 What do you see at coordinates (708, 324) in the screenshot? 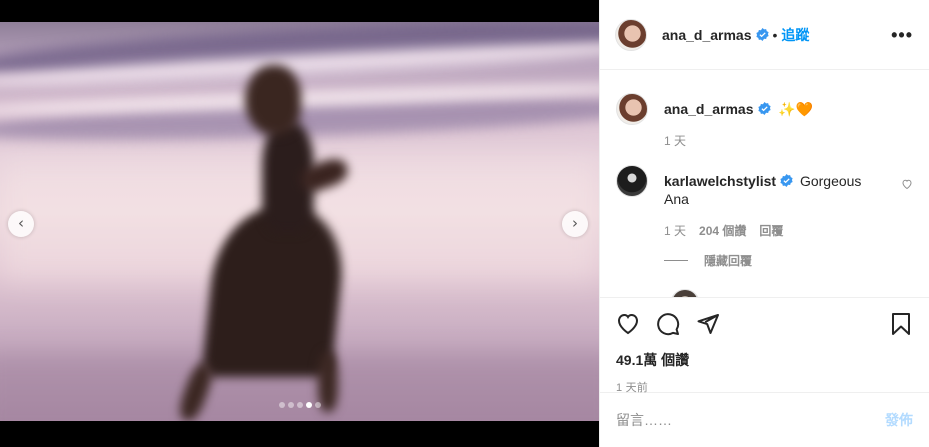
I see `share-plane-icon` at bounding box center [708, 324].